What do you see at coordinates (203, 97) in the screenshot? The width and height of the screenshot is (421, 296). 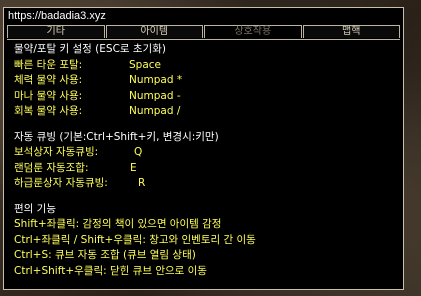 I see `setting-row-mana-potion: 마나 물약 사용: Numpad -` at bounding box center [203, 97].